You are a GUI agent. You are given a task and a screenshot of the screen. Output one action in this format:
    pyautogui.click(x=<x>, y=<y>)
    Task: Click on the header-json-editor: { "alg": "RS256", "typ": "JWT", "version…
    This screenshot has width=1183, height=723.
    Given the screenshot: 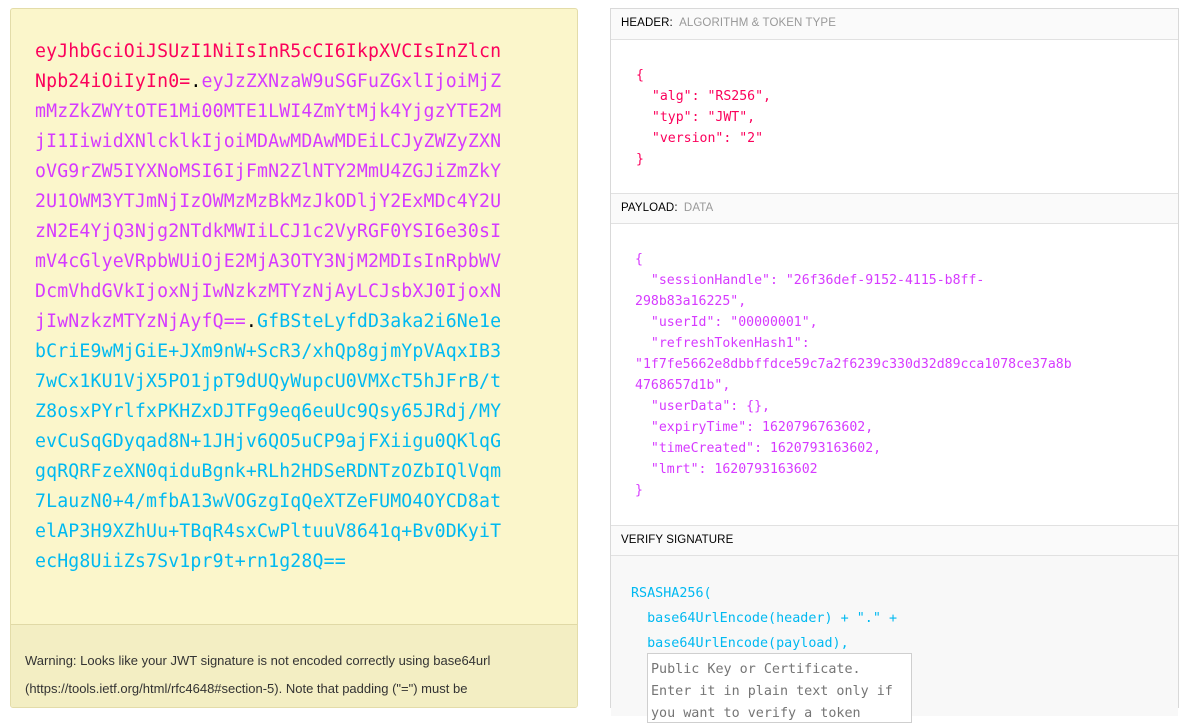 What is the action you would take?
    pyautogui.click(x=703, y=117)
    